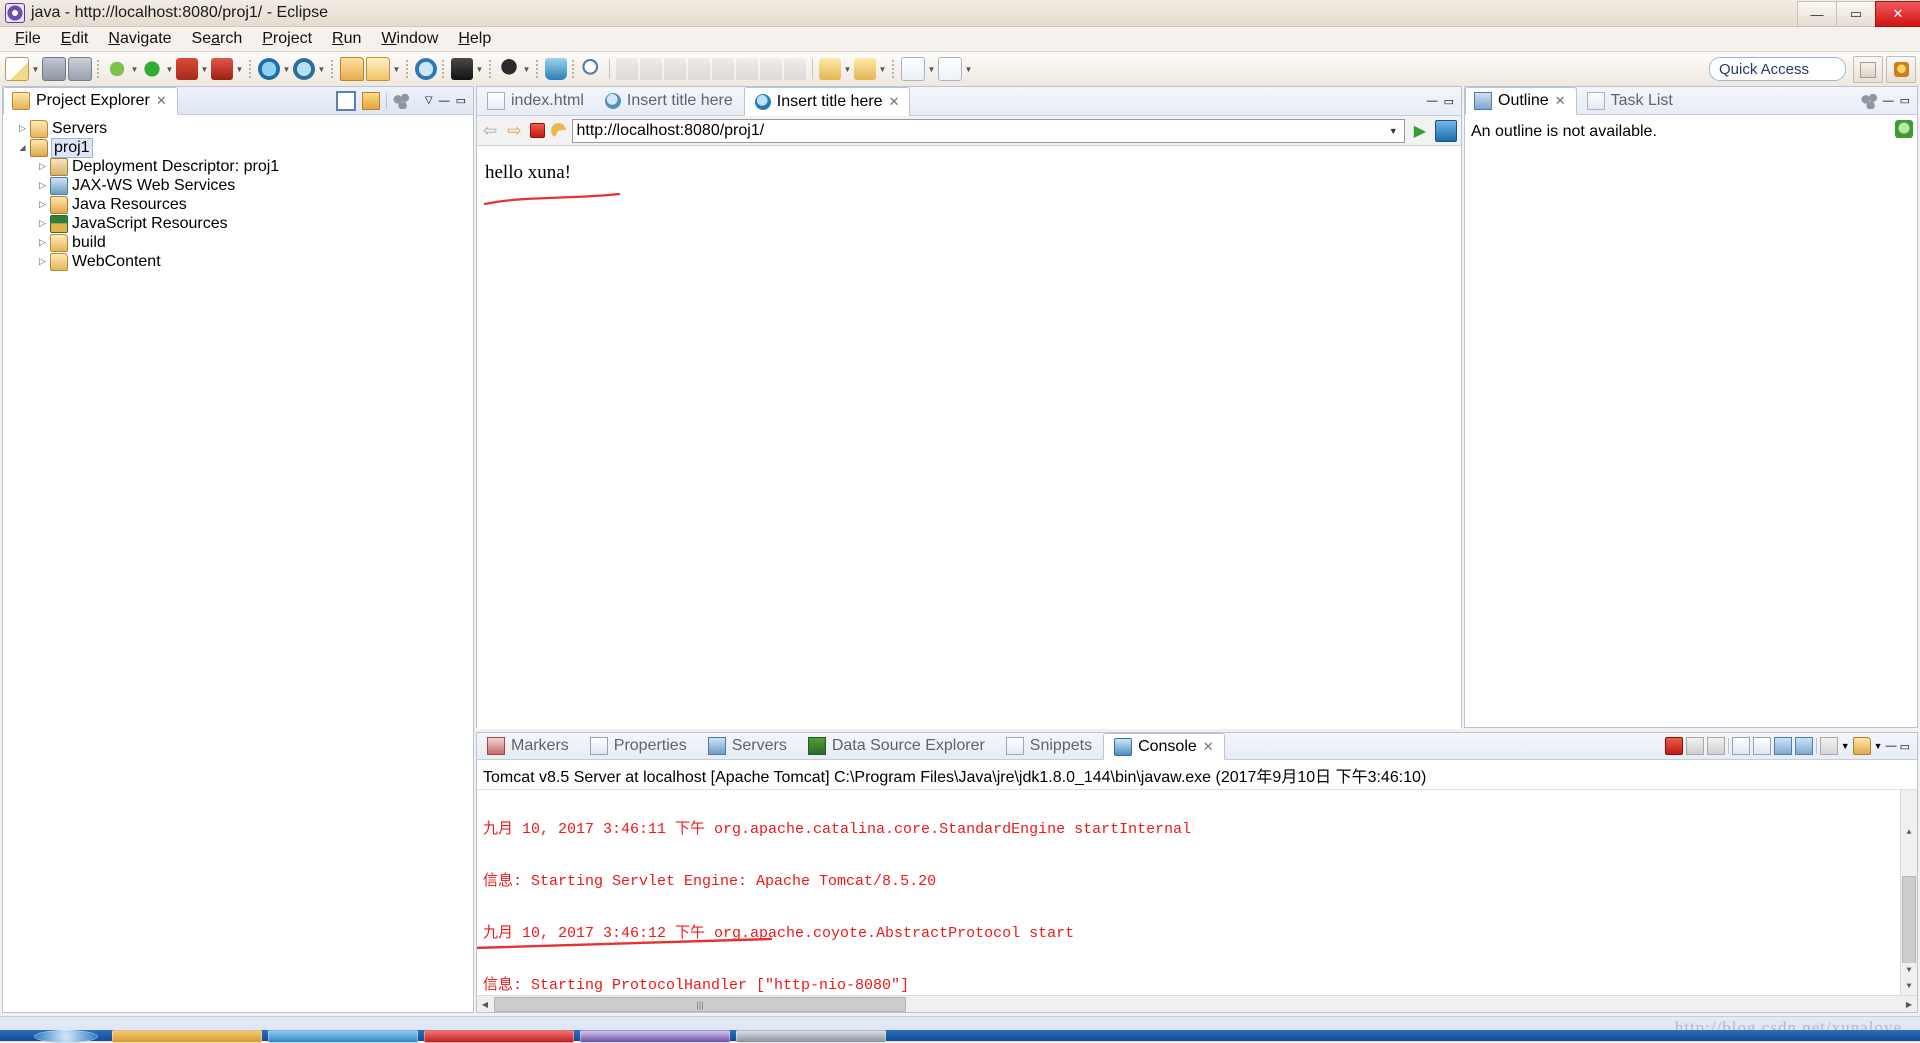 Image resolution: width=1920 pixels, height=1043 pixels. I want to click on back-dropdown-icon: ▼, so click(847, 69).